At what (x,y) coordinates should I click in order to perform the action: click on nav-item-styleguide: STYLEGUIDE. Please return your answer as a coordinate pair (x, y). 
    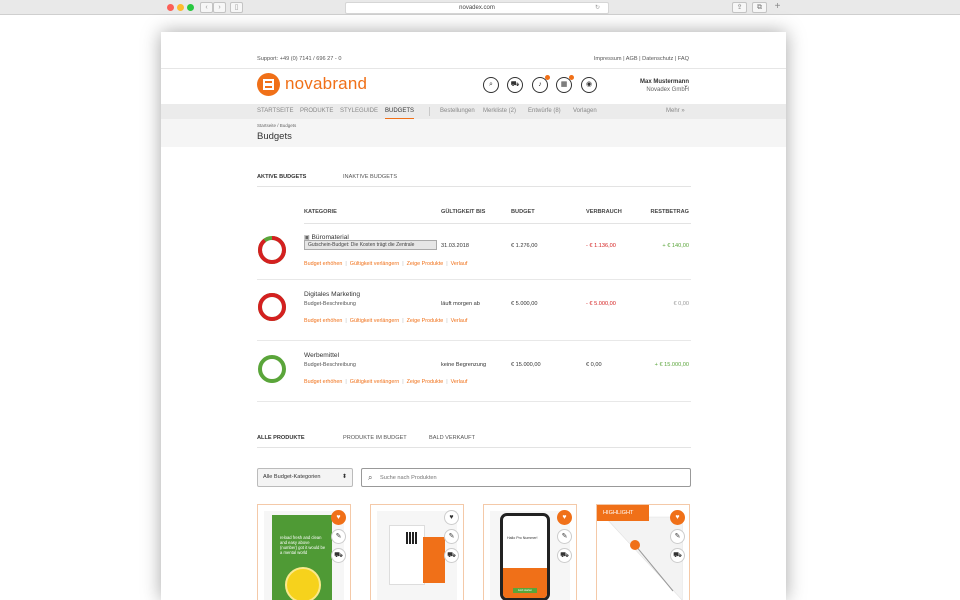
    Looking at the image, I should click on (359, 111).